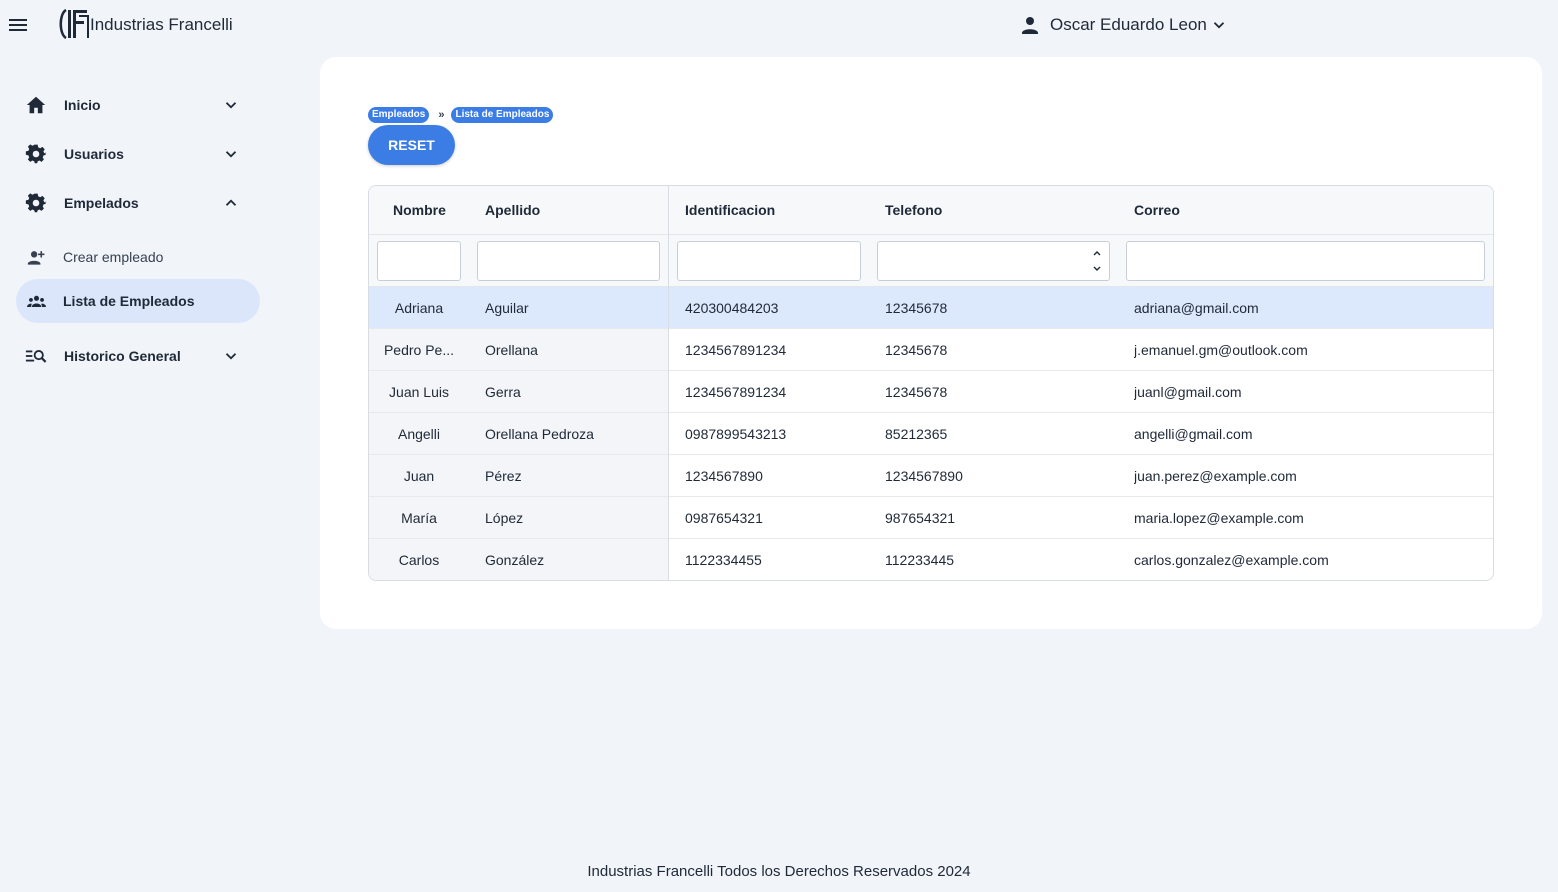 This screenshot has height=892, width=1558. Describe the element at coordinates (724, 518) in the screenshot. I see `cell-identificacion: 0987654321` at that location.